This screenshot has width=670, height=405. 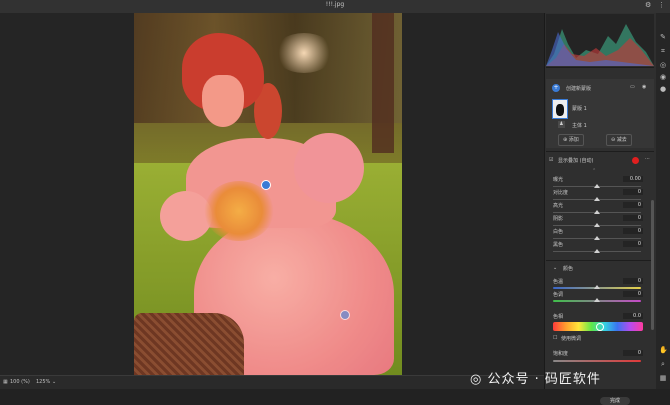 I want to click on hue-slider, so click(x=598, y=326).